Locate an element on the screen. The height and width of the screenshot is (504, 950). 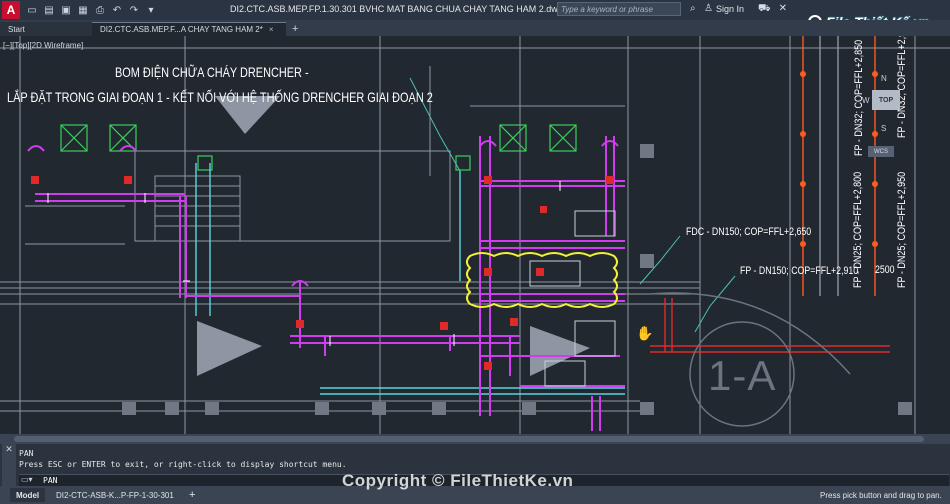
grid-axis-label: 1-A is located at coordinates (742, 375).